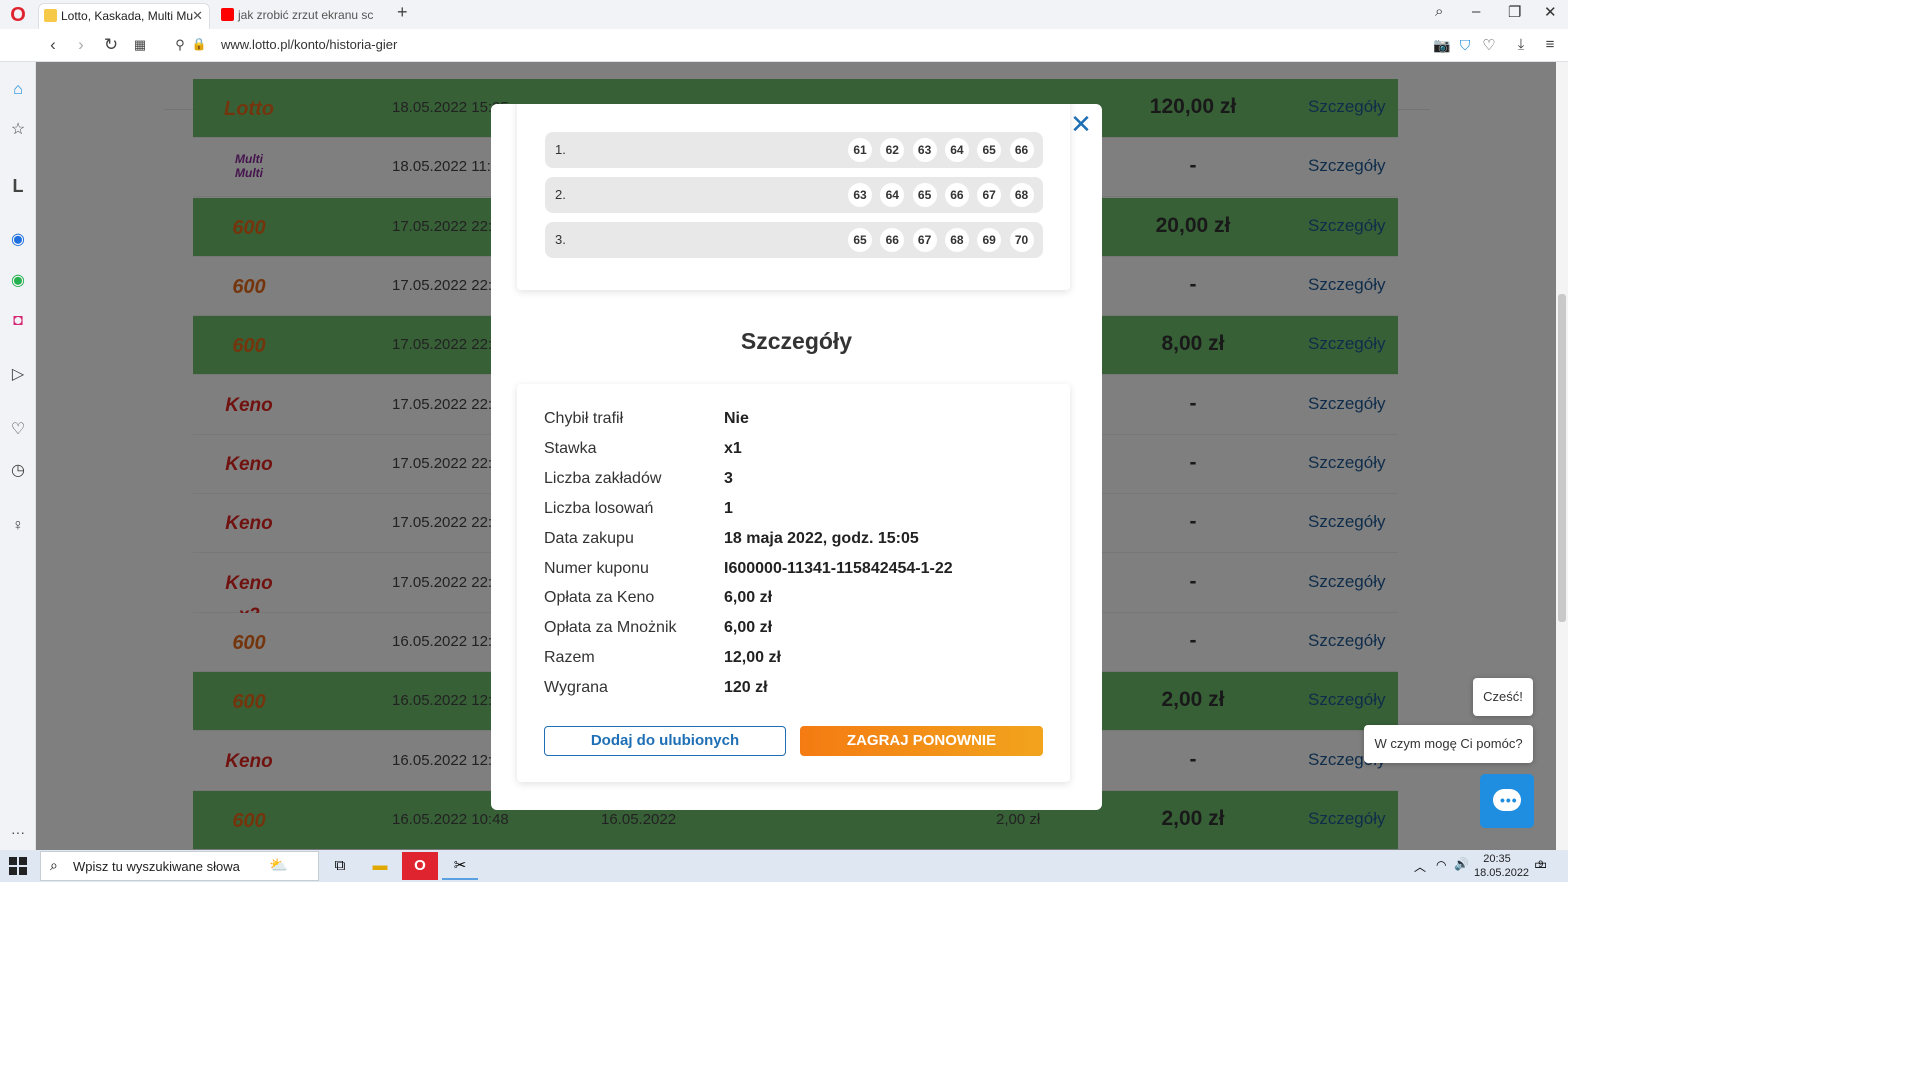 This screenshot has height=1080, width=1920. What do you see at coordinates (1502, 866) in the screenshot?
I see `clock: 20:35 18.05.2022` at bounding box center [1502, 866].